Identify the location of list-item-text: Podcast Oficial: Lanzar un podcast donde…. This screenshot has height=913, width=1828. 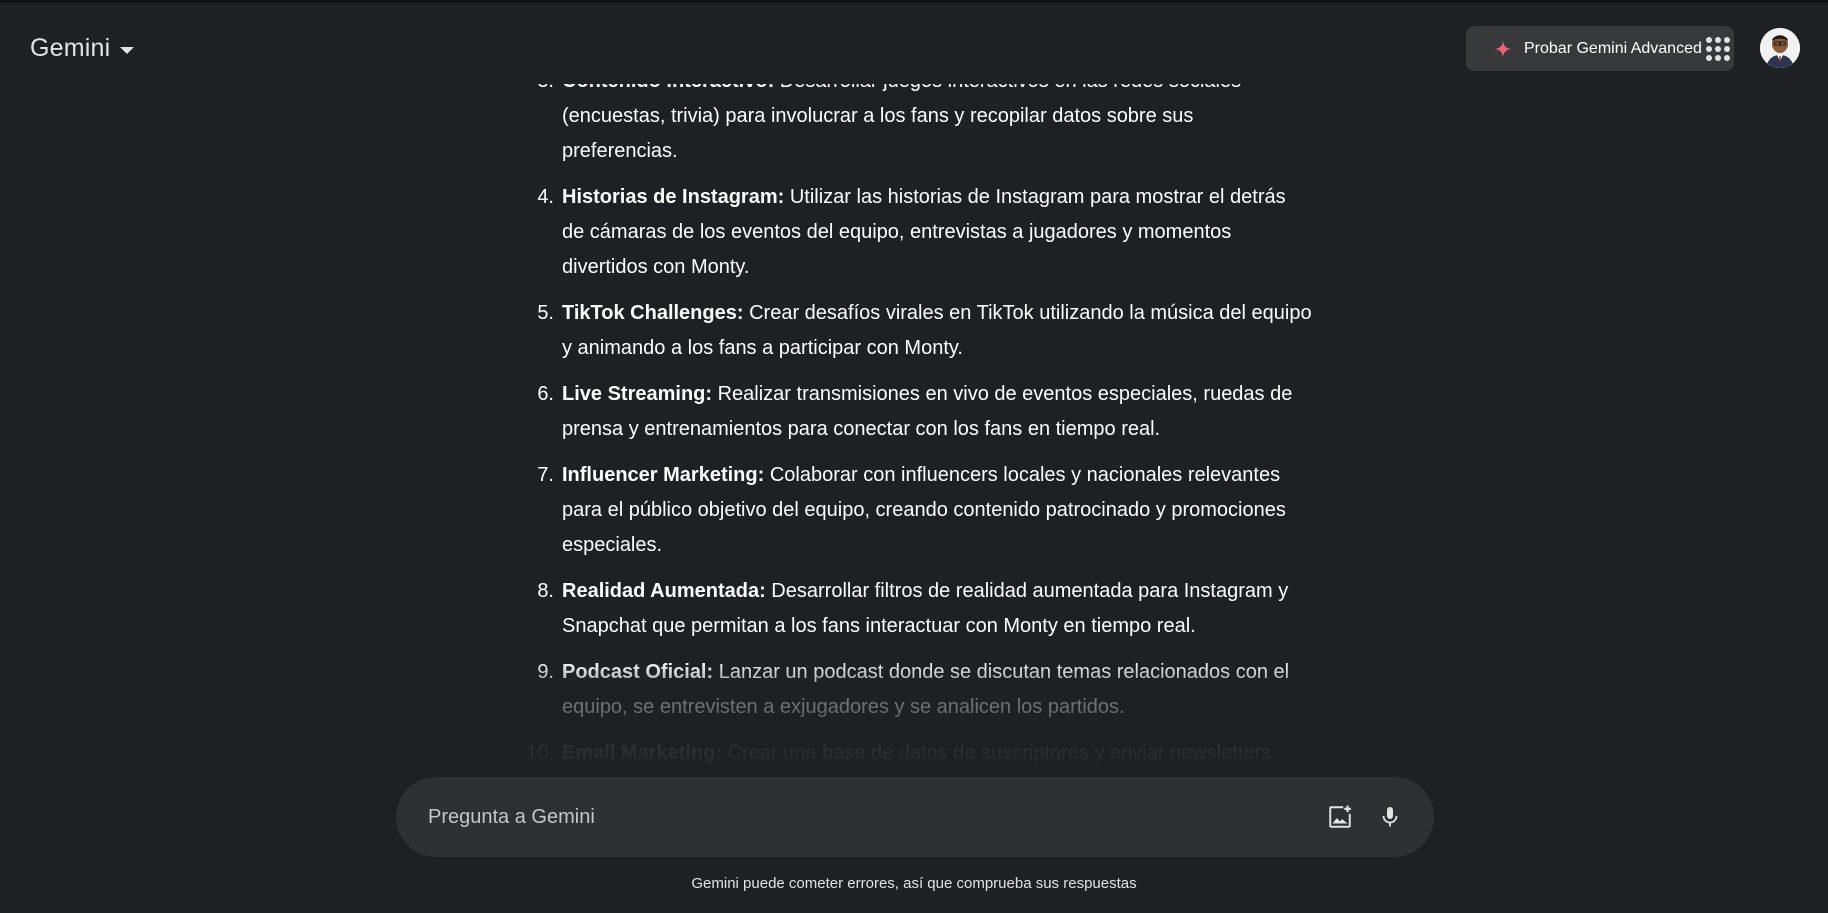
(937, 690).